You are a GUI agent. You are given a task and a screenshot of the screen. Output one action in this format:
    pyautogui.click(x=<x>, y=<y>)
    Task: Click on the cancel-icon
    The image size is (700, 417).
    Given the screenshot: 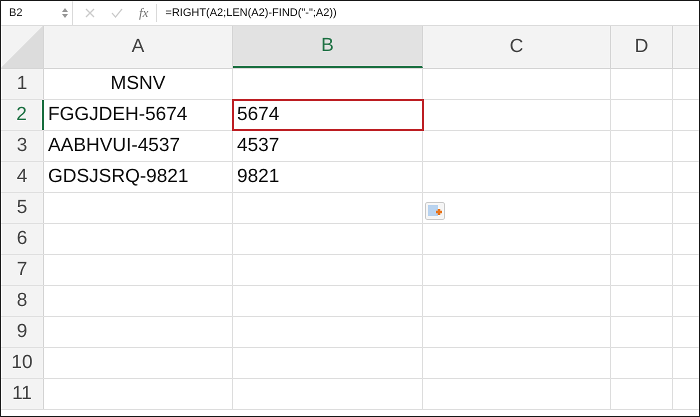 What is the action you would take?
    pyautogui.click(x=90, y=13)
    